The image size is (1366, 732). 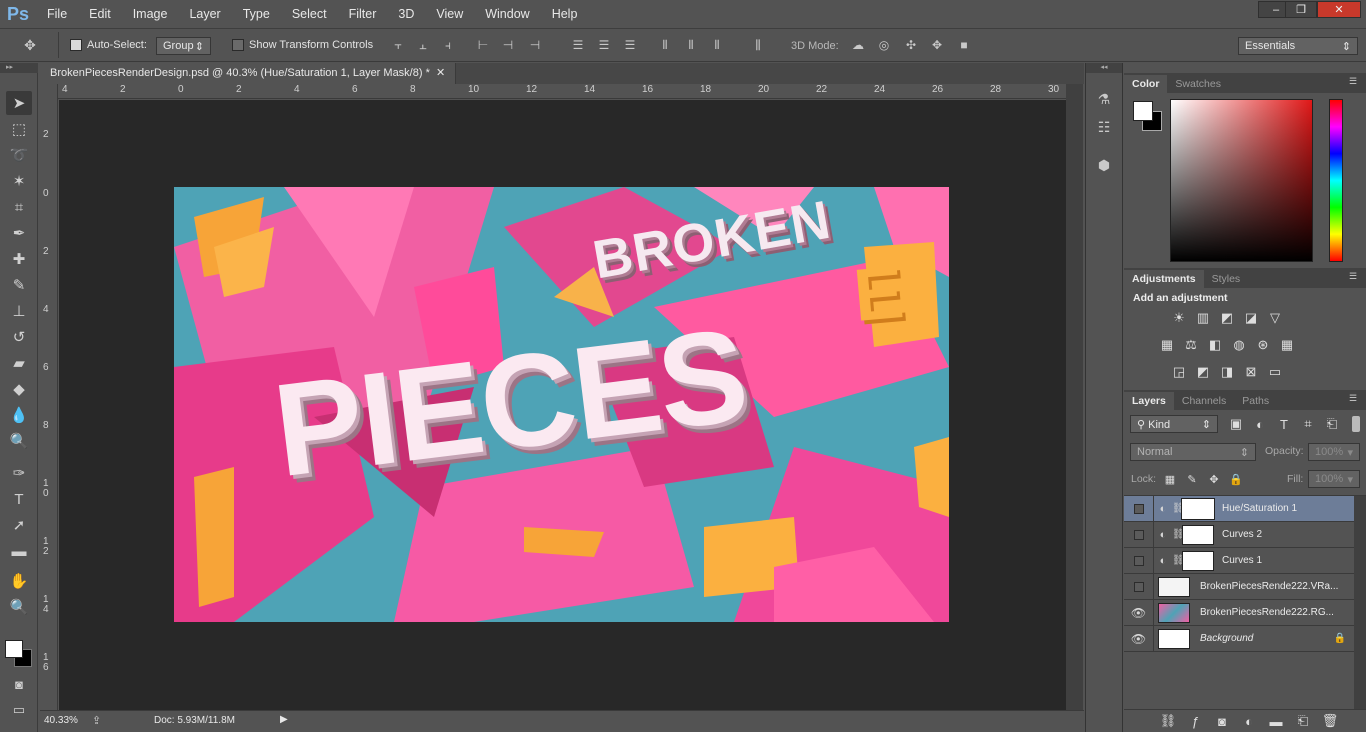 What do you see at coordinates (238, 45) in the screenshot?
I see `show-transform-checkbox` at bounding box center [238, 45].